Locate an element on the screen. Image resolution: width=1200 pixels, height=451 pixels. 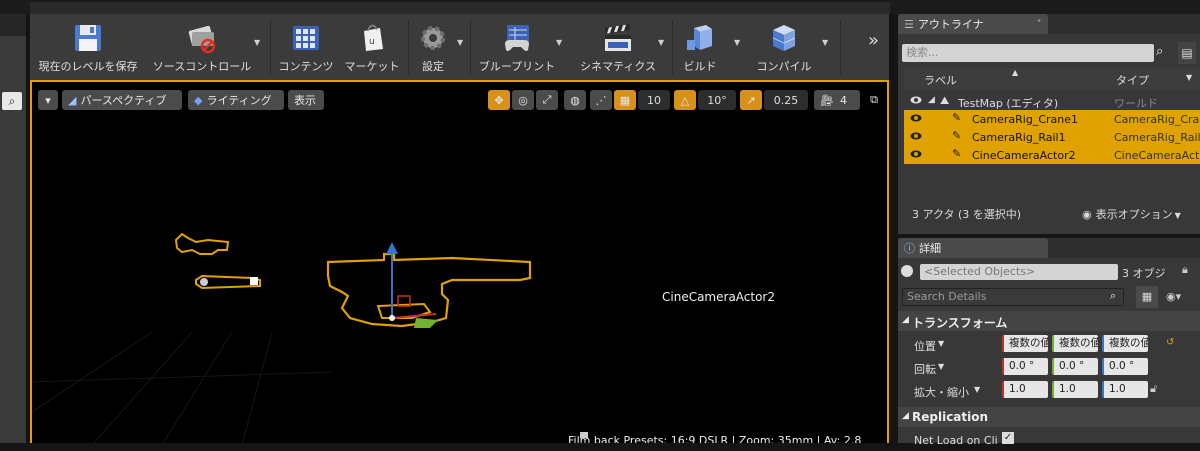
location-y-field: 複数の値 is located at coordinates (1075, 343).